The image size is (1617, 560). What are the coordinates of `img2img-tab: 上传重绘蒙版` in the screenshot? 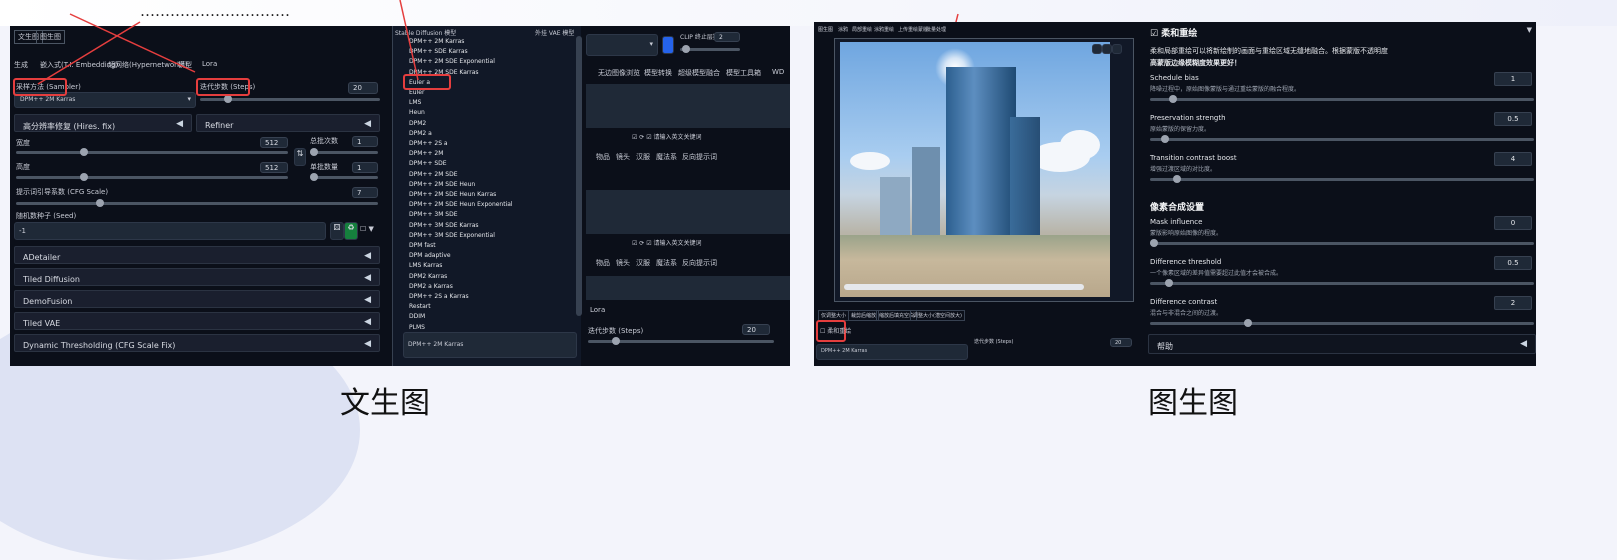 It's located at (913, 29).